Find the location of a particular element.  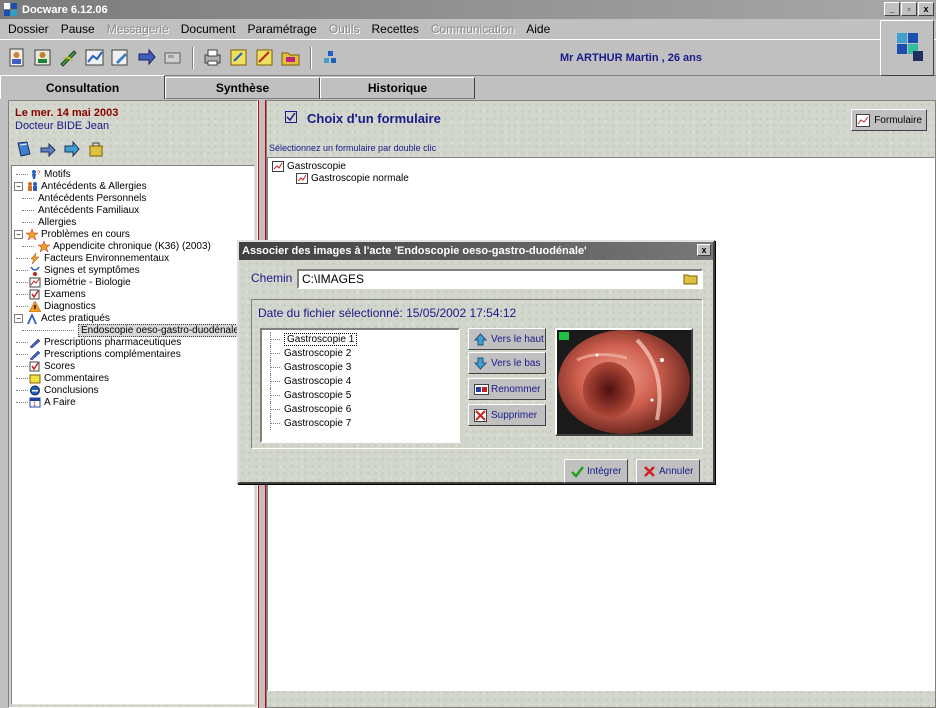

notebook-icon is located at coordinates (24, 149).